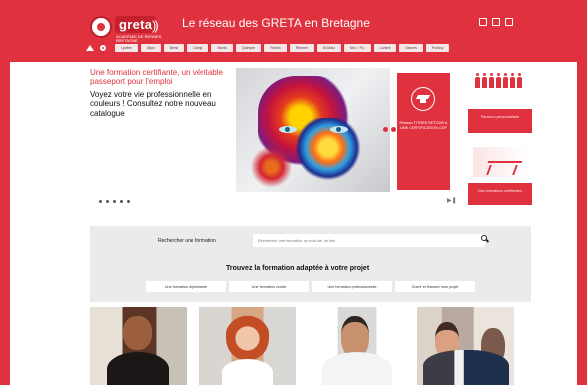 This screenshot has height=385, width=587. Describe the element at coordinates (247, 346) in the screenshot. I see `portrait-card: Des parcours personnalisés` at that location.